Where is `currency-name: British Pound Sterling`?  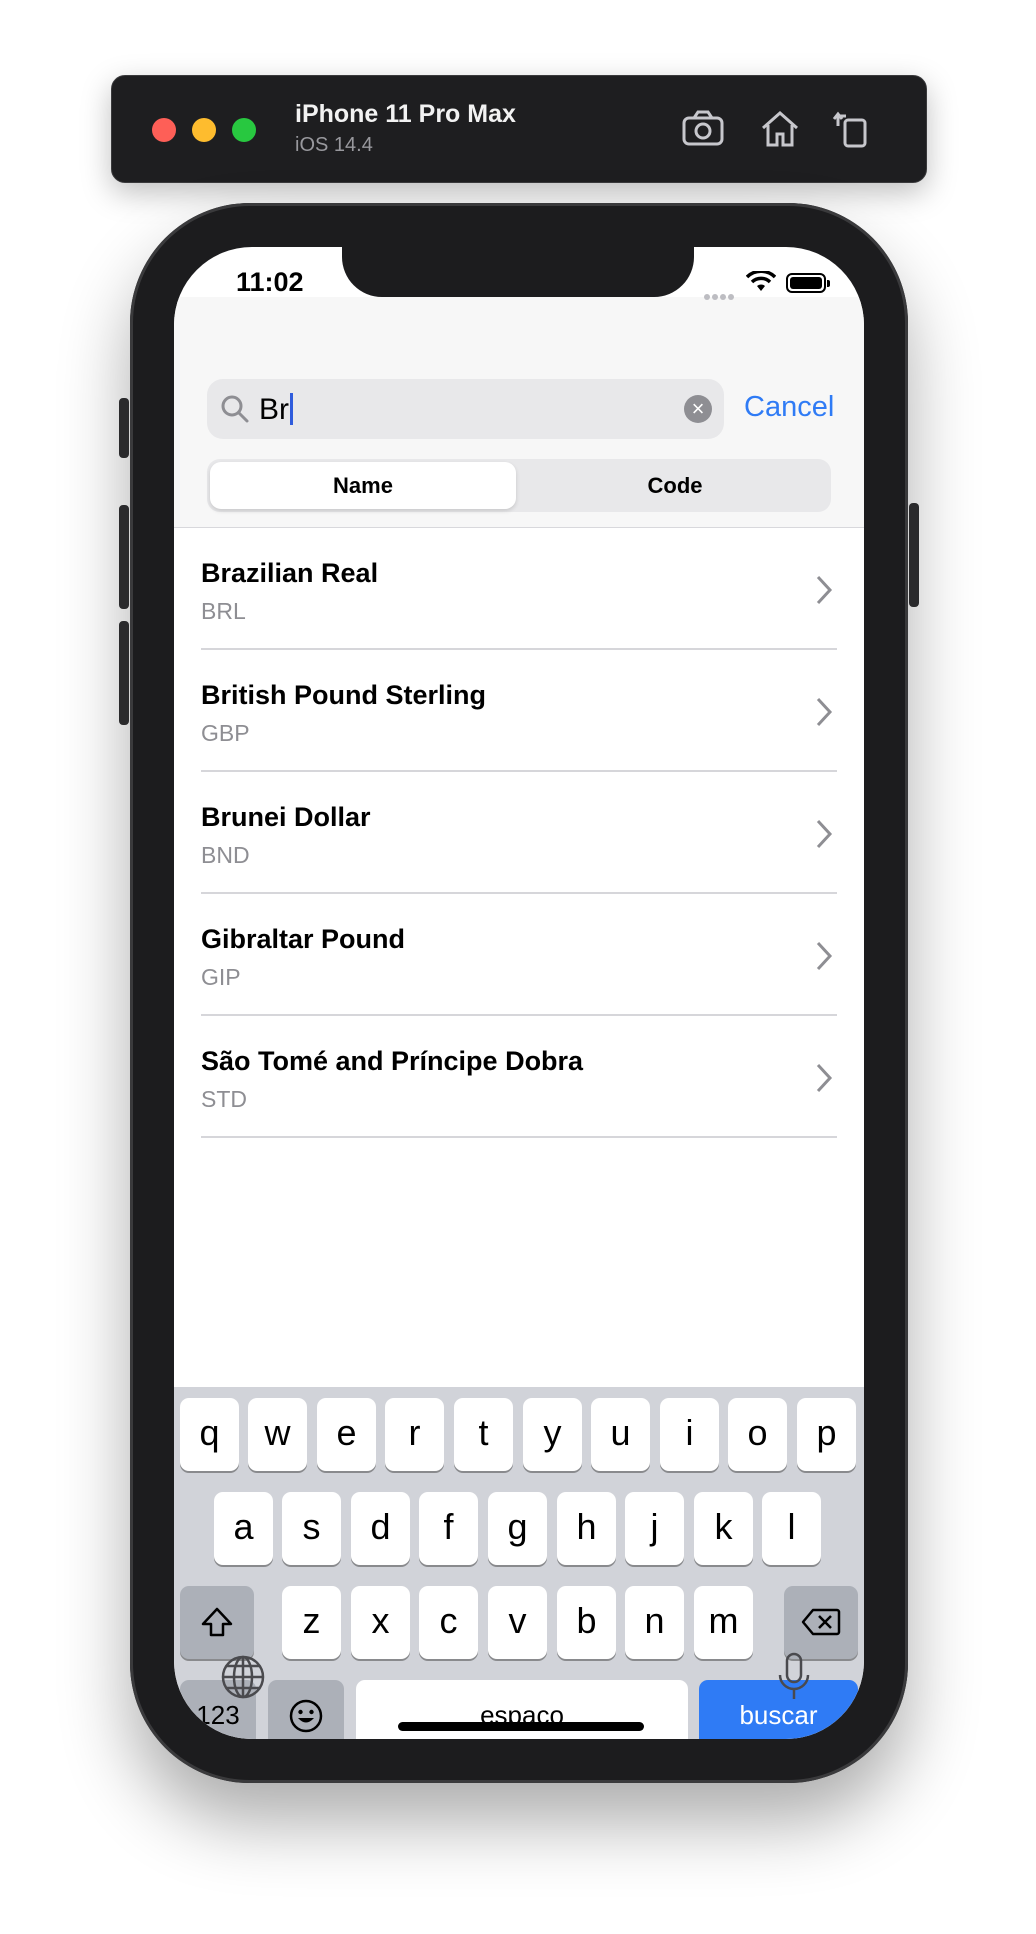
currency-name: British Pound Sterling is located at coordinates (344, 695).